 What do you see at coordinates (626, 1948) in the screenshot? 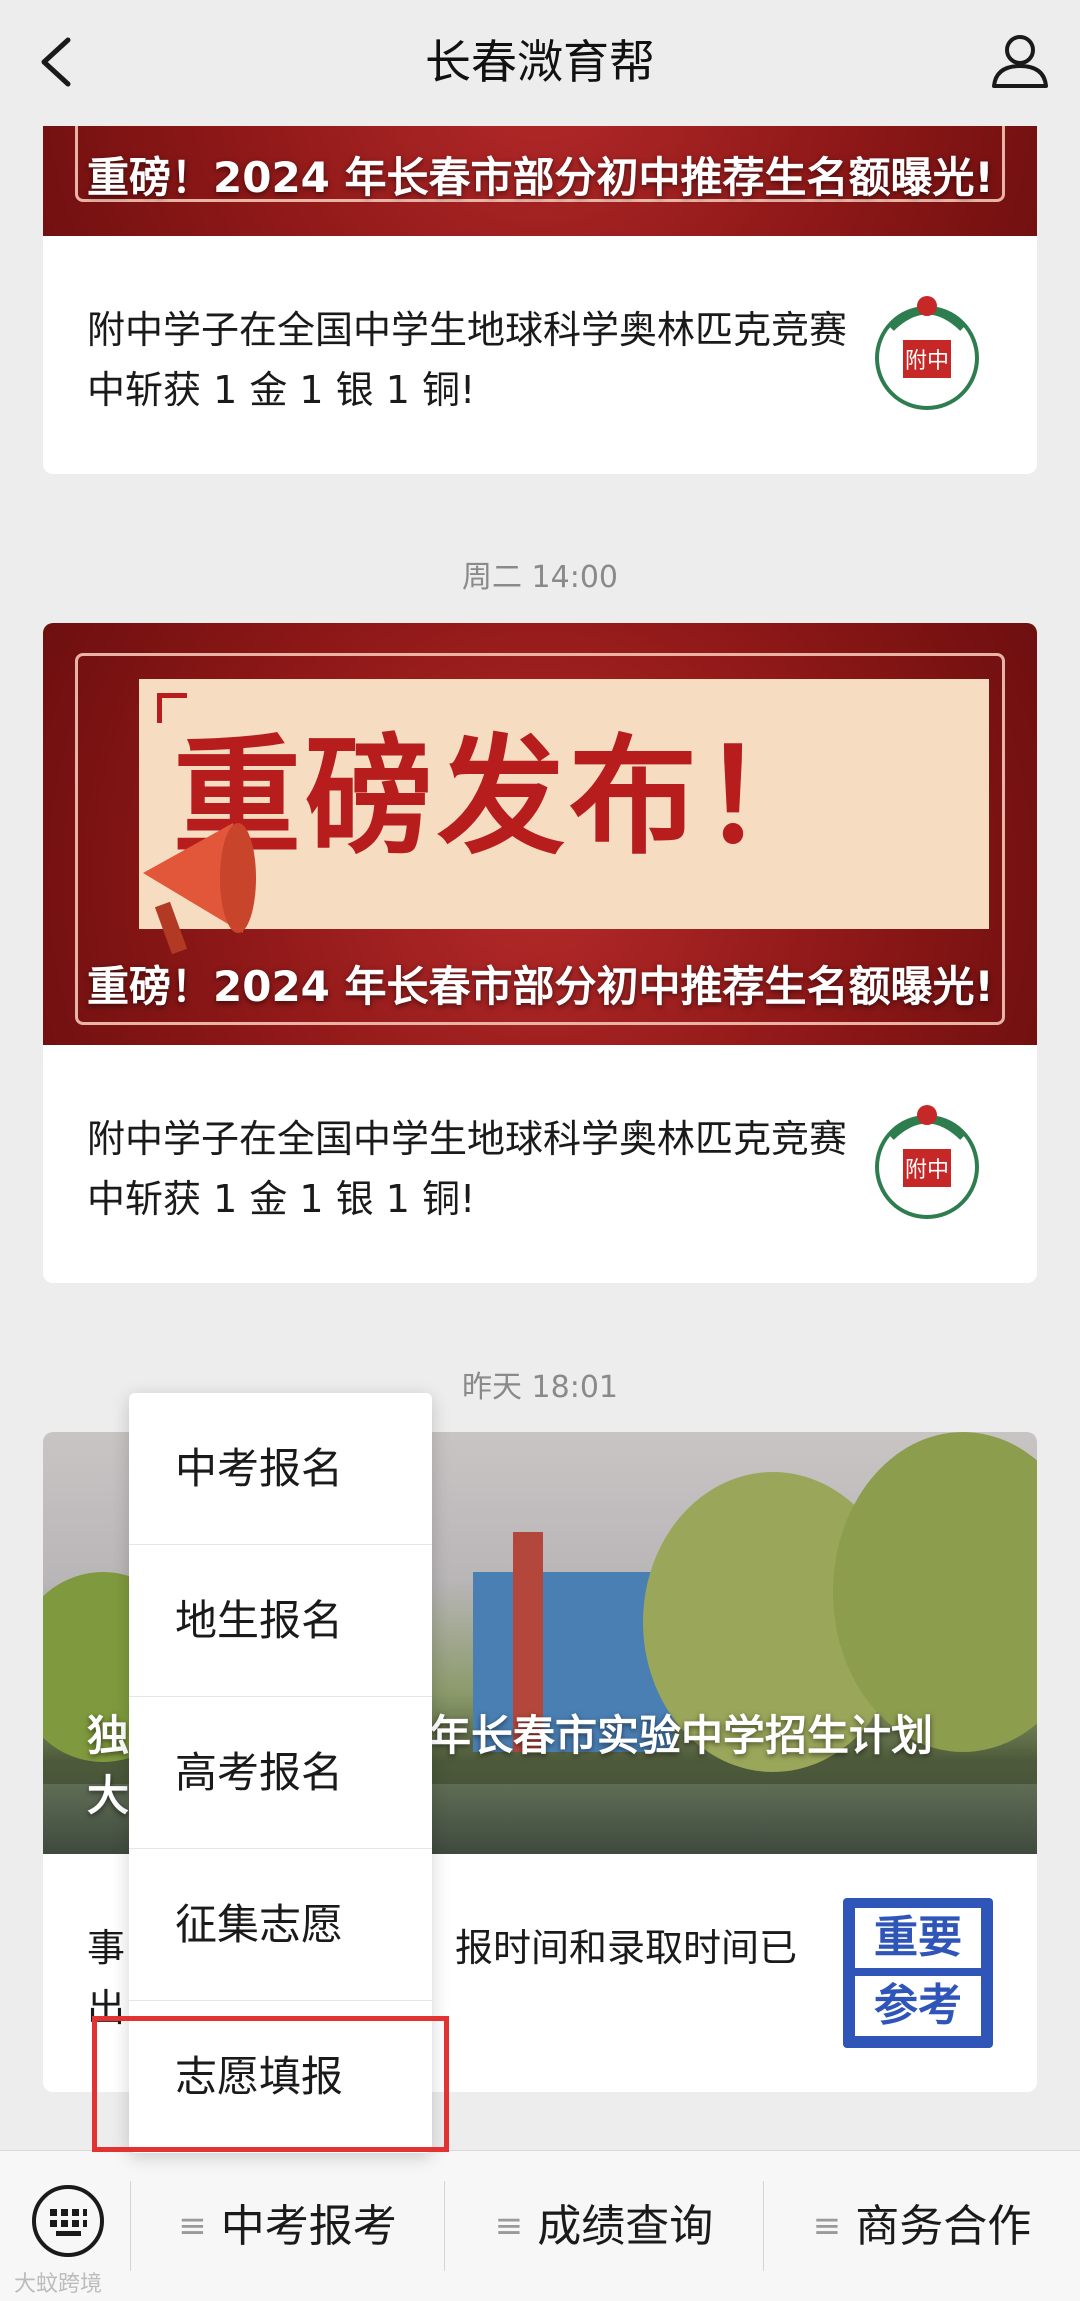
I see `sub-title-fragment: 报时间和录取时间已` at bounding box center [626, 1948].